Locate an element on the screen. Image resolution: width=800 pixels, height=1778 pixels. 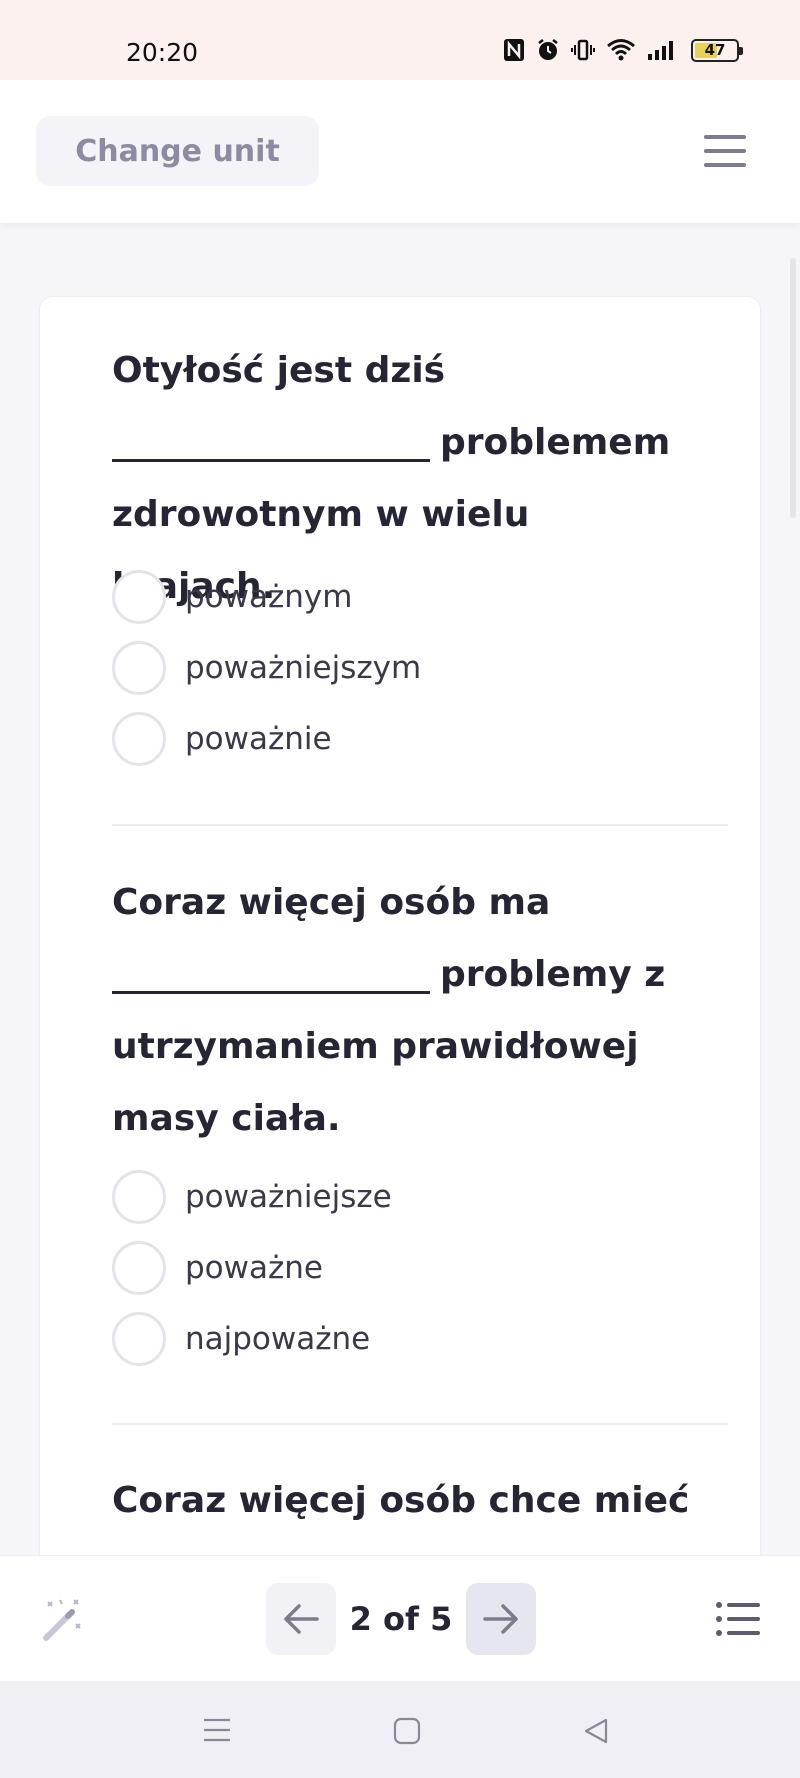
back-icon is located at coordinates (596, 1731).